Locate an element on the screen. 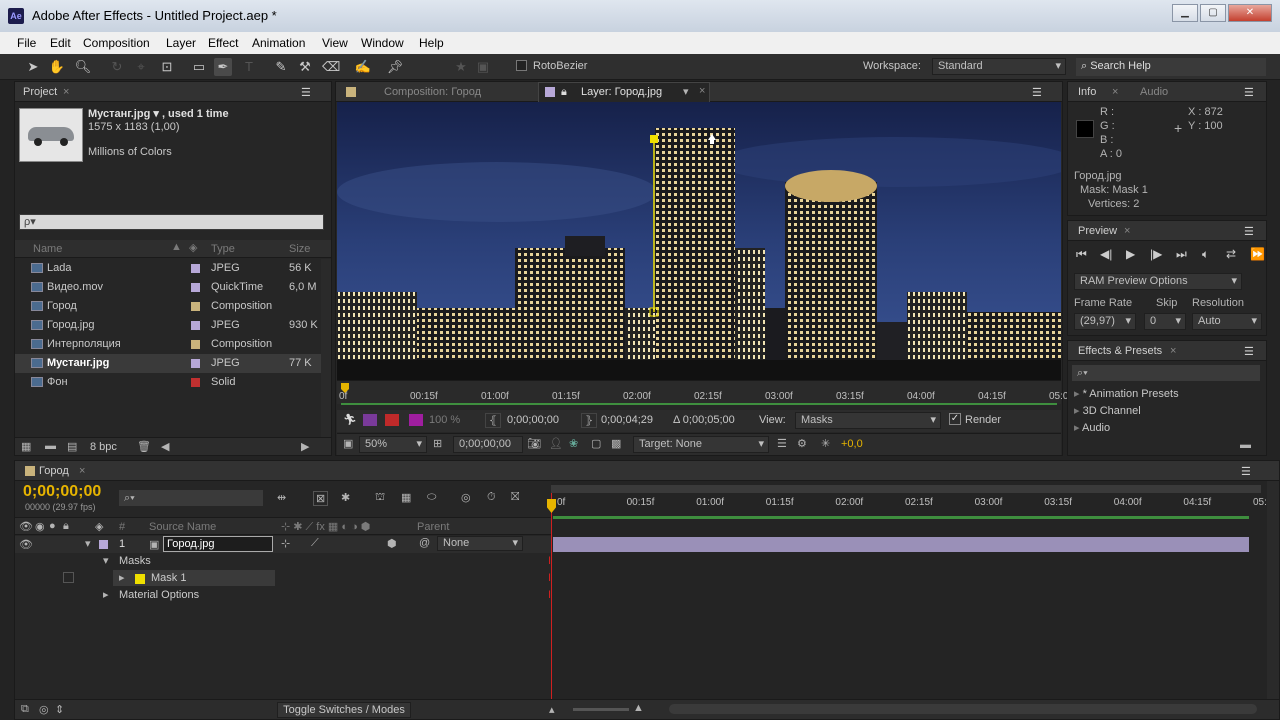 This screenshot has height=720, width=1280. chevron-down-icon: ▾ is located at coordinates (686, 91).